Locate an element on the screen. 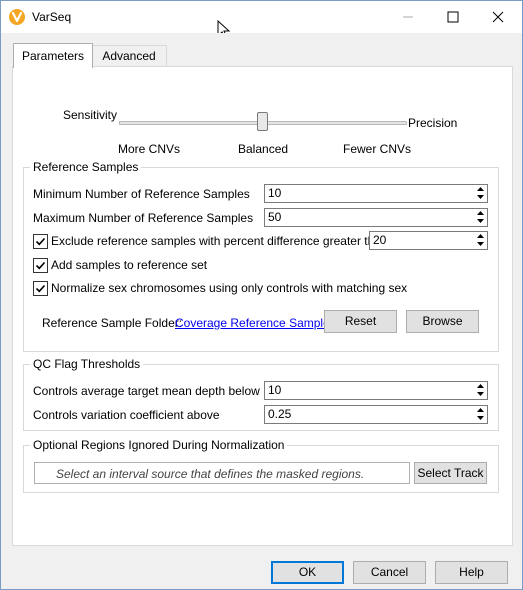 The width and height of the screenshot is (523, 590). ok-button: OK is located at coordinates (307, 572).